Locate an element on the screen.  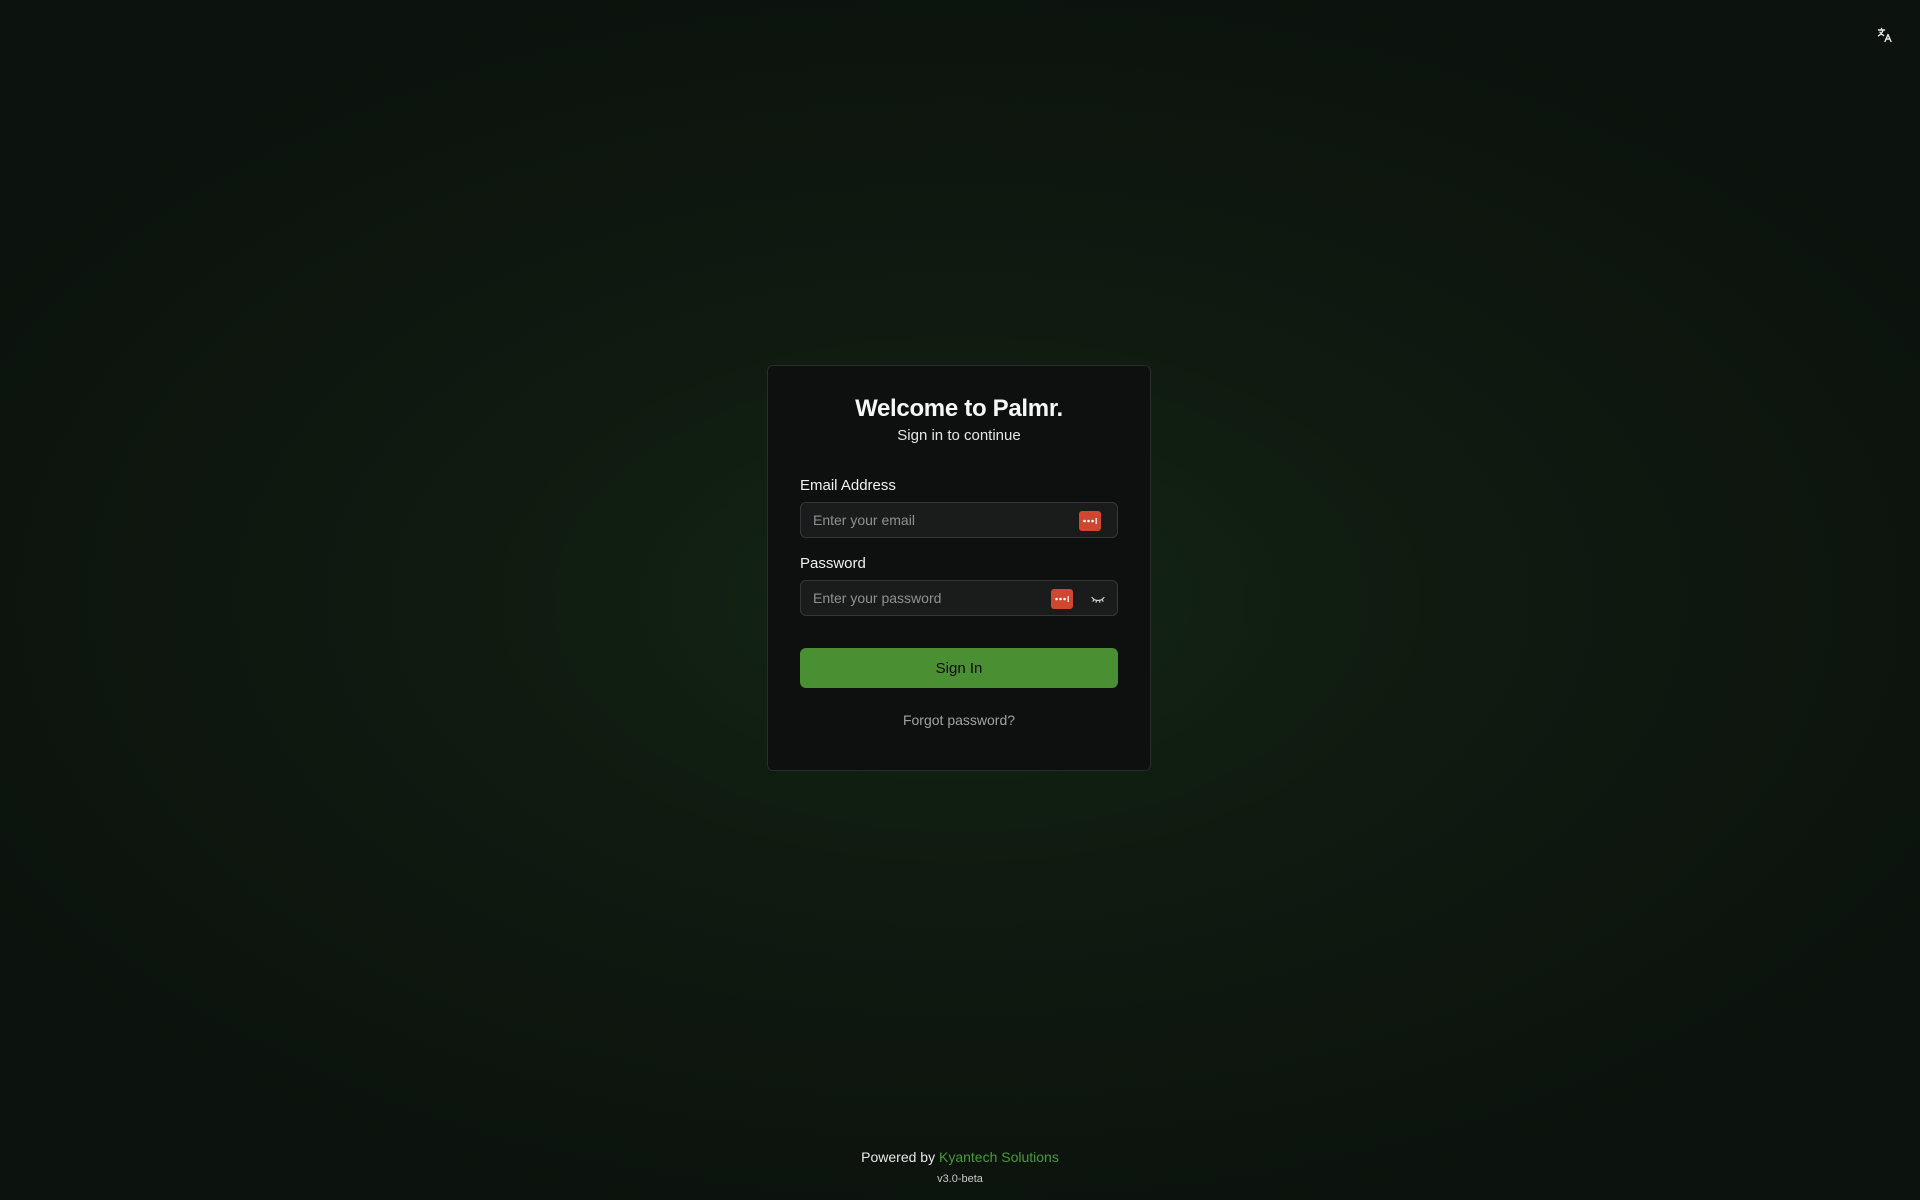
kyantech-link: Kyantech Solutions is located at coordinates (999, 1157).